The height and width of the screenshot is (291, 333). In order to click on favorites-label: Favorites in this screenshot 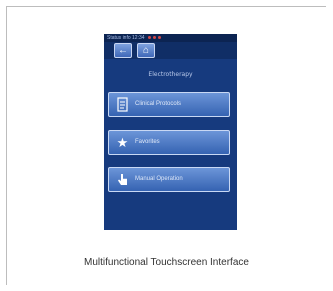, I will do `click(147, 142)`.